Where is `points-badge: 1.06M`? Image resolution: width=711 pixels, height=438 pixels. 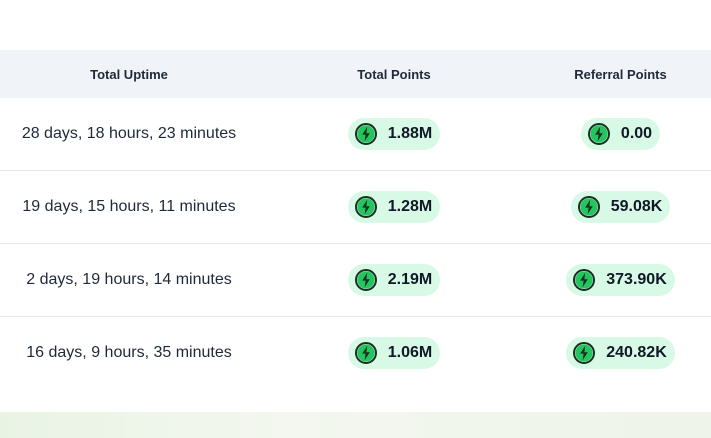
points-badge: 1.06M is located at coordinates (394, 353).